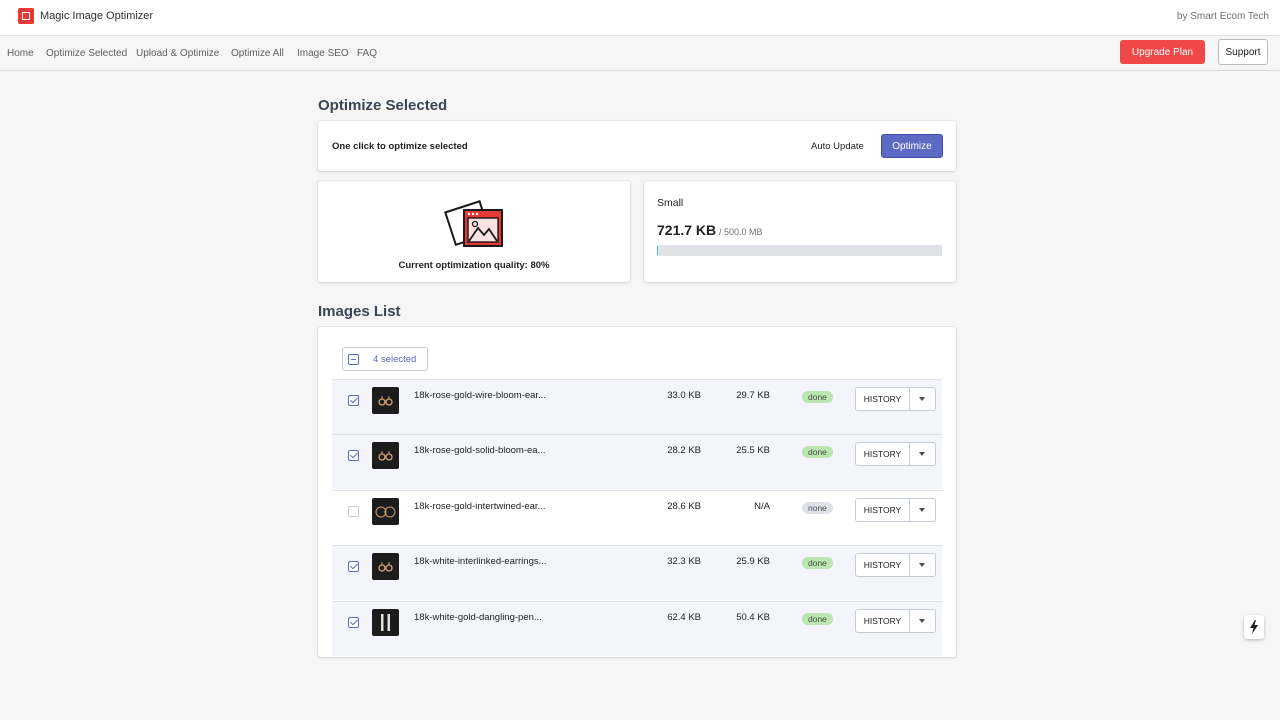 The height and width of the screenshot is (720, 1280). What do you see at coordinates (800, 231) in the screenshot?
I see `storage-card: Small 721.7 KB / 500.0 MB` at bounding box center [800, 231].